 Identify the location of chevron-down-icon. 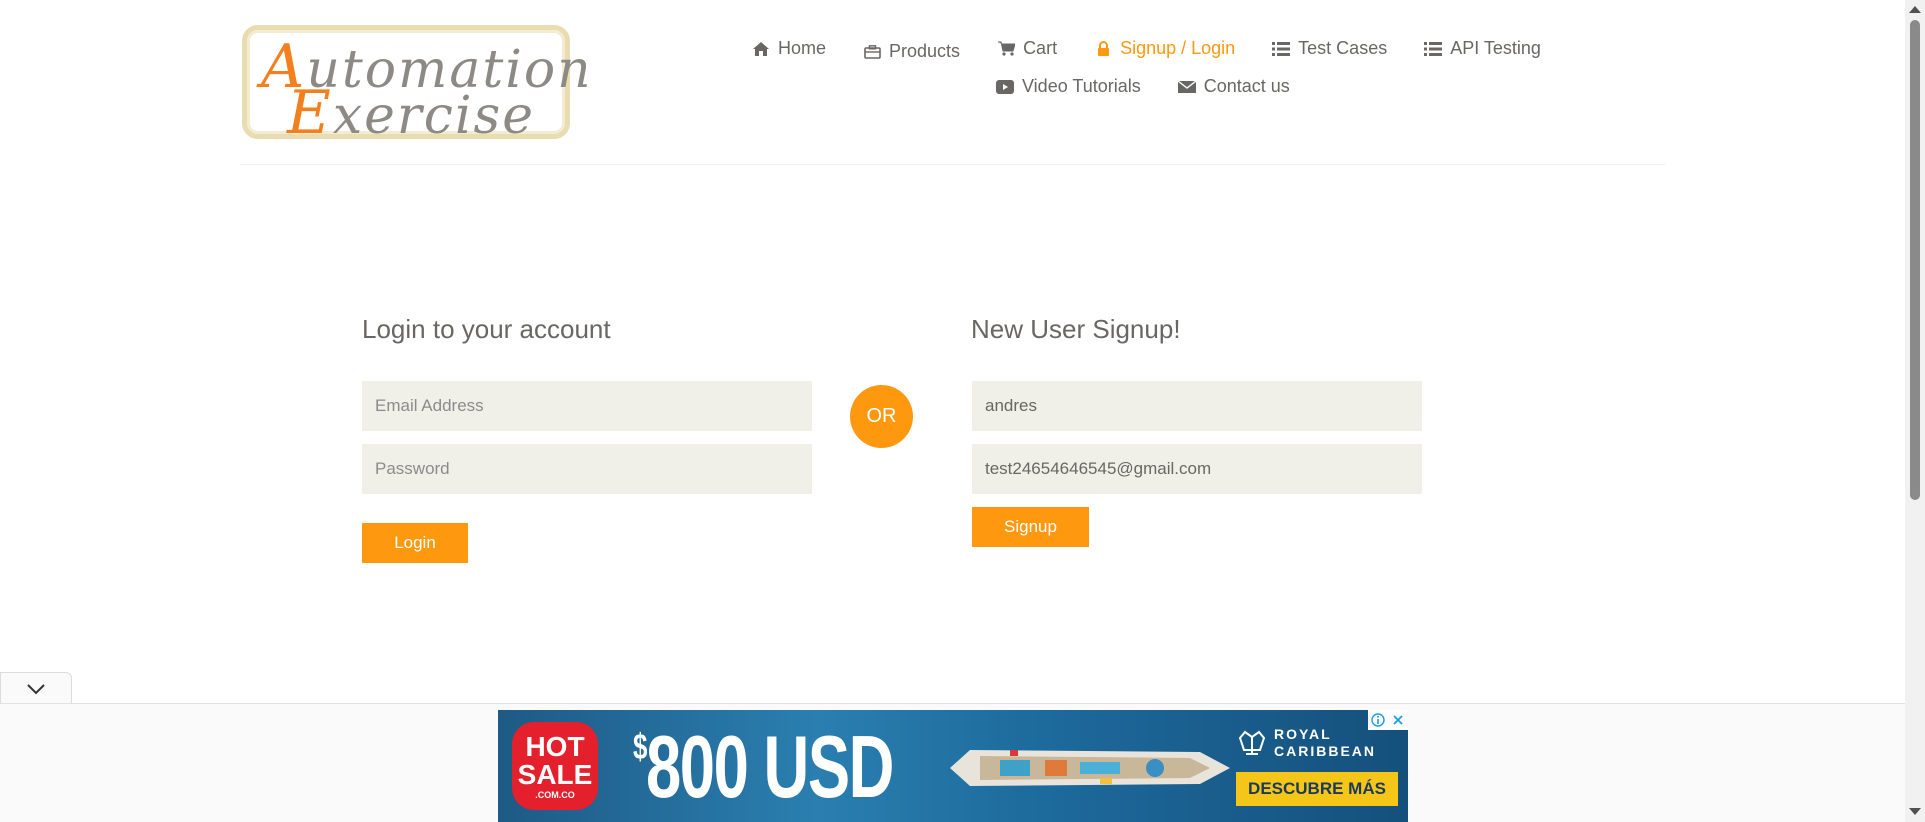
(36, 688).